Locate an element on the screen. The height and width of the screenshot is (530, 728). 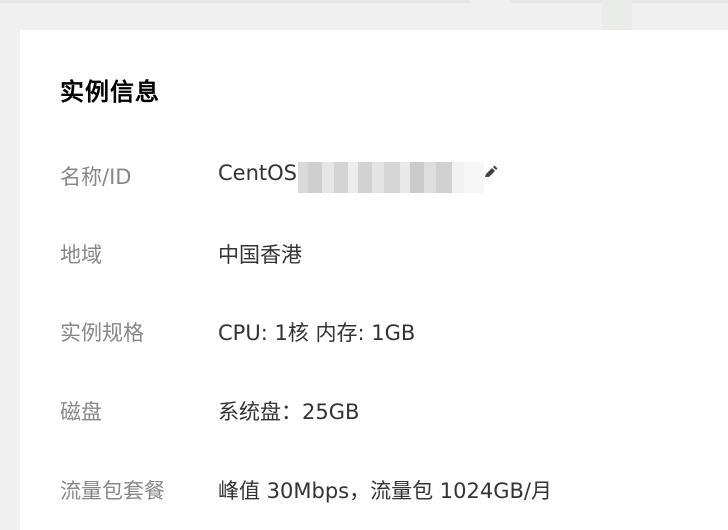
instance-name-value: CentOS is located at coordinates (358, 177).